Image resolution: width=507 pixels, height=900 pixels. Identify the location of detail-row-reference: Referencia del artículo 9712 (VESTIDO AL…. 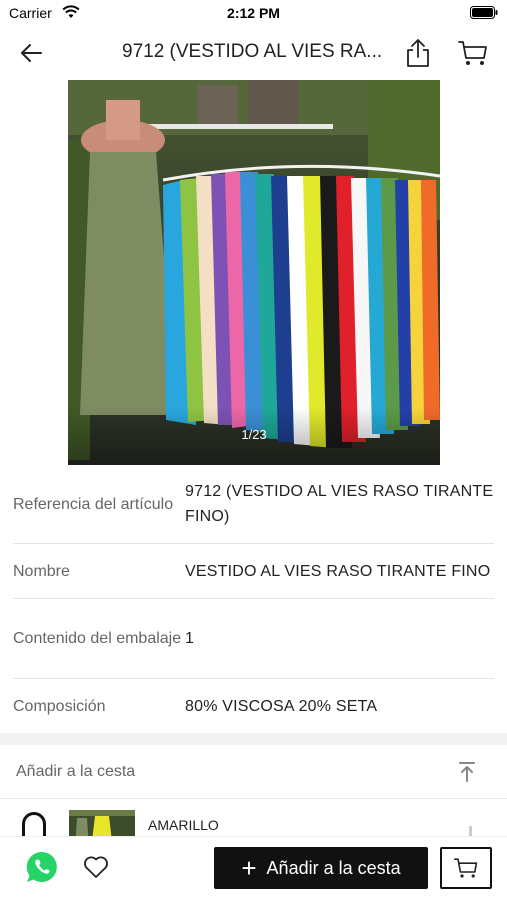
(253, 504).